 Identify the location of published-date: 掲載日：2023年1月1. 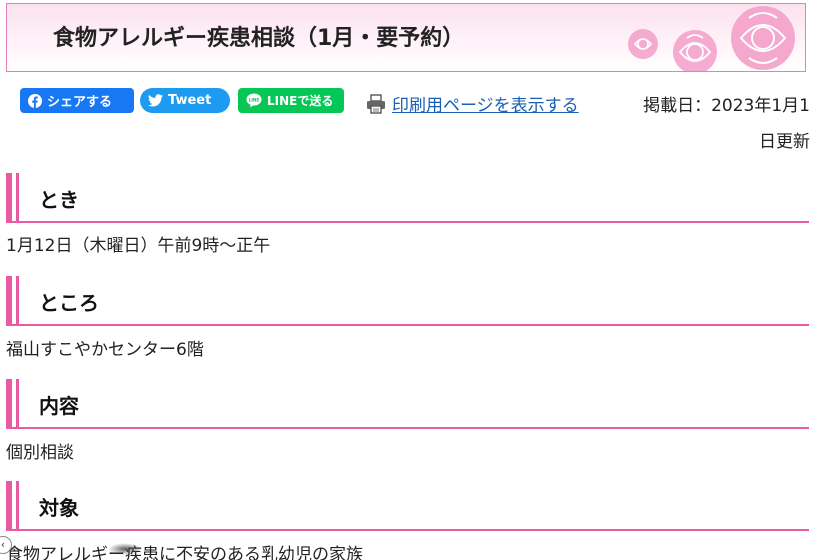
(726, 106).